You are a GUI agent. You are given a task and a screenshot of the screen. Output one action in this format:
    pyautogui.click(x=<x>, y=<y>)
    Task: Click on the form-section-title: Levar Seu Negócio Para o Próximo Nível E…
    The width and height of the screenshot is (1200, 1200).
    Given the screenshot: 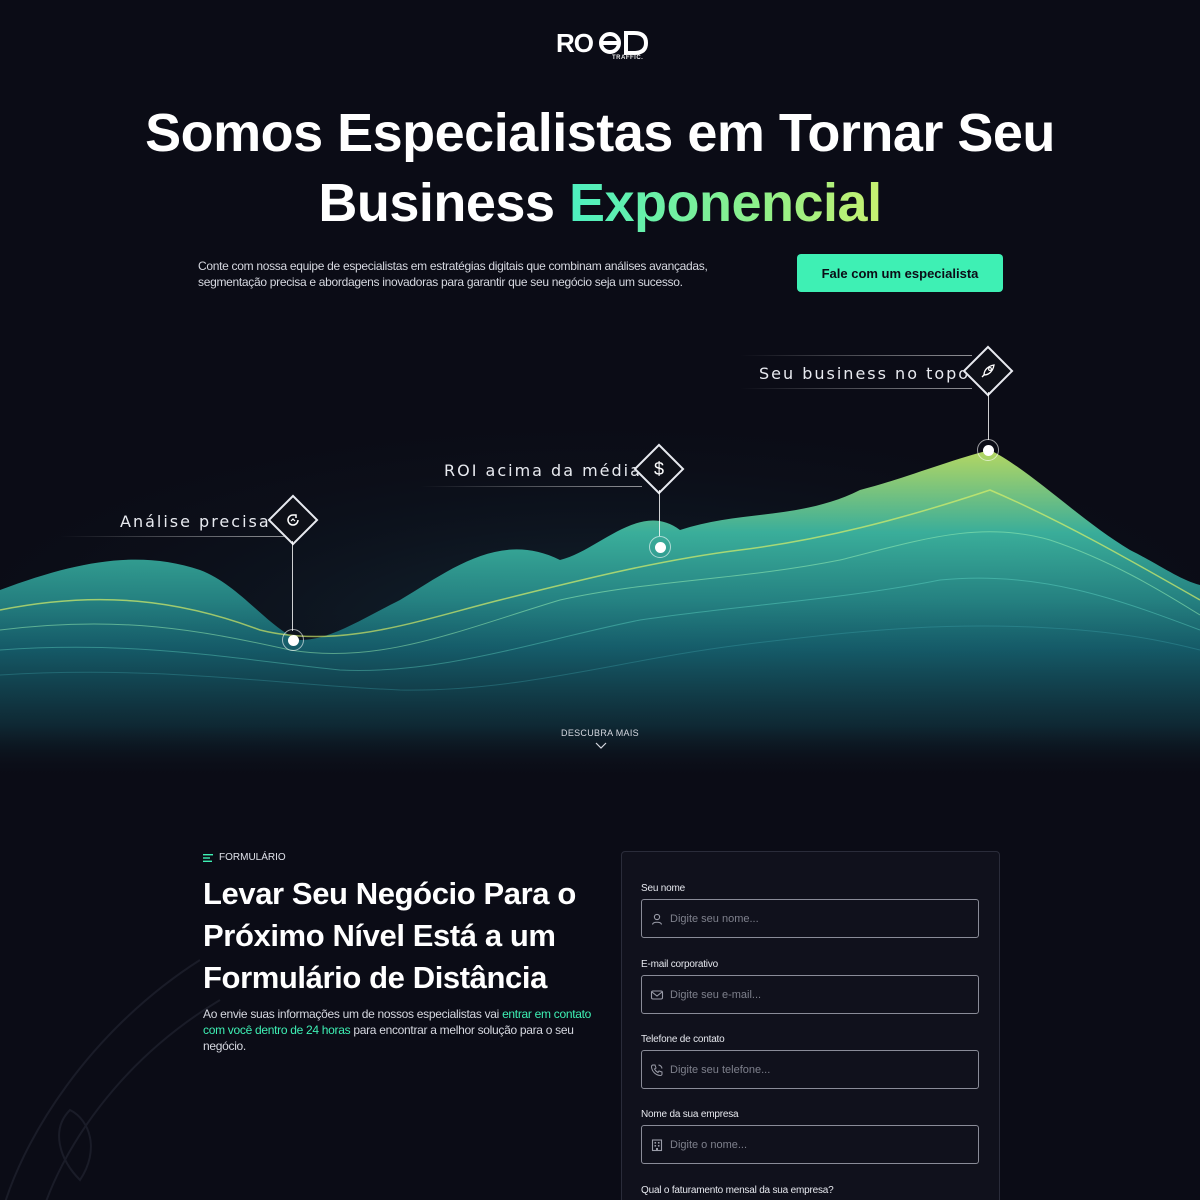 What is the action you would take?
    pyautogui.click(x=389, y=935)
    